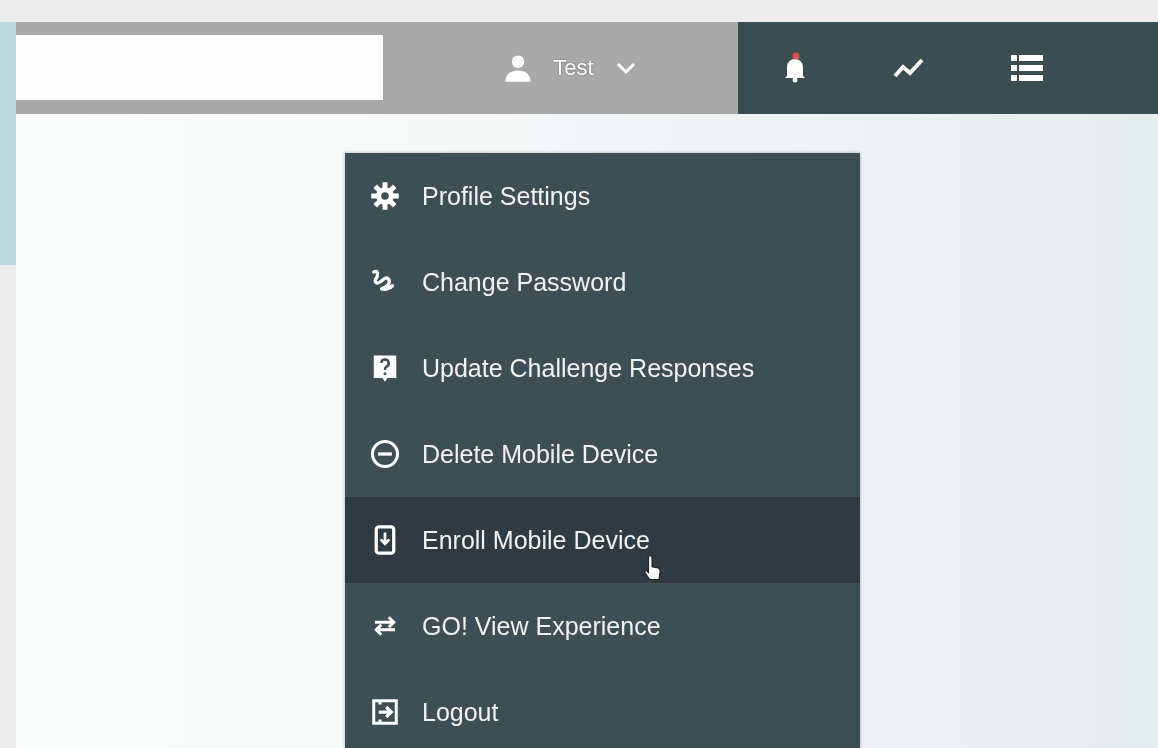 Image resolution: width=1158 pixels, height=748 pixels. Describe the element at coordinates (602, 368) in the screenshot. I see `menu-item: Update Challenge Responses` at that location.